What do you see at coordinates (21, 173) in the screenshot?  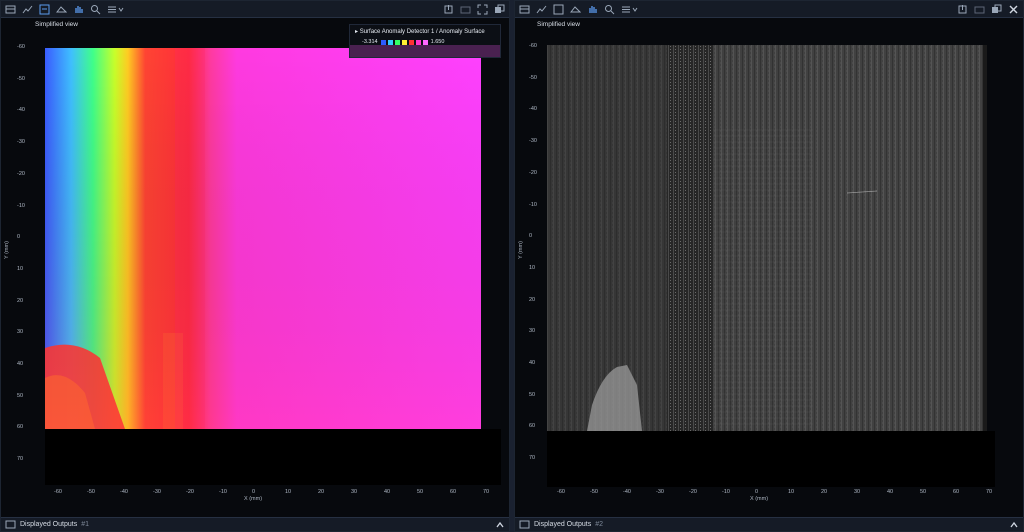 I see `y-tick-label: -20` at bounding box center [21, 173].